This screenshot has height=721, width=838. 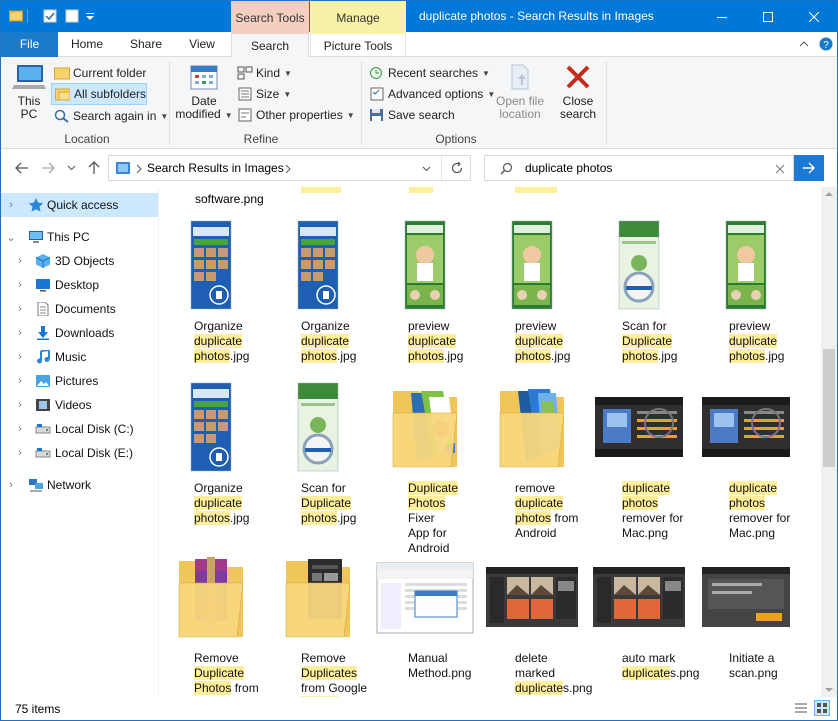 What do you see at coordinates (753, 673) in the screenshot?
I see `file-name-part: scan.png` at bounding box center [753, 673].